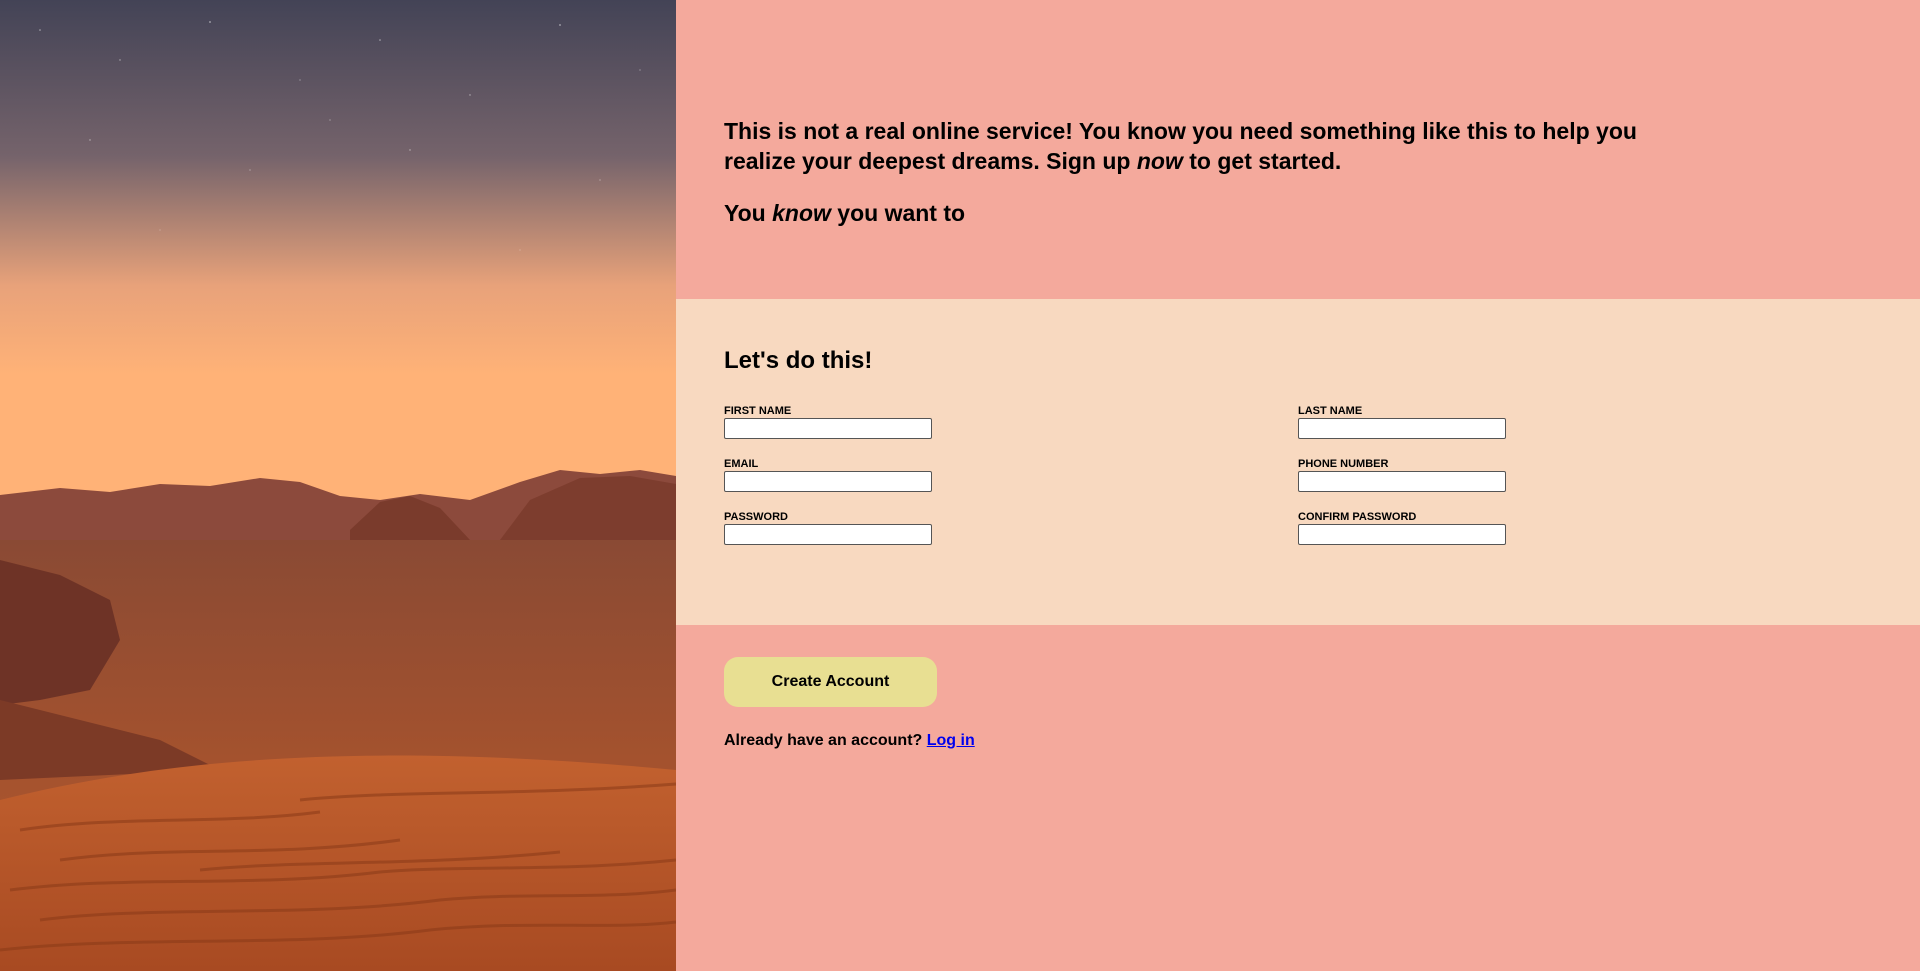 The image size is (1920, 971). What do you see at coordinates (1322, 741) in the screenshot?
I see `login-prompt: Already have an account? Log in` at bounding box center [1322, 741].